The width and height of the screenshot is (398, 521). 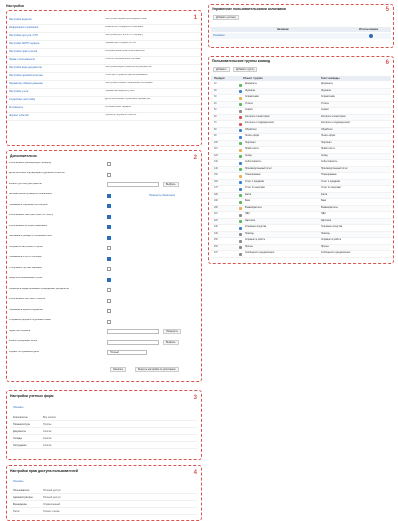 I want to click on command-order: 30, so click(x=215, y=97).